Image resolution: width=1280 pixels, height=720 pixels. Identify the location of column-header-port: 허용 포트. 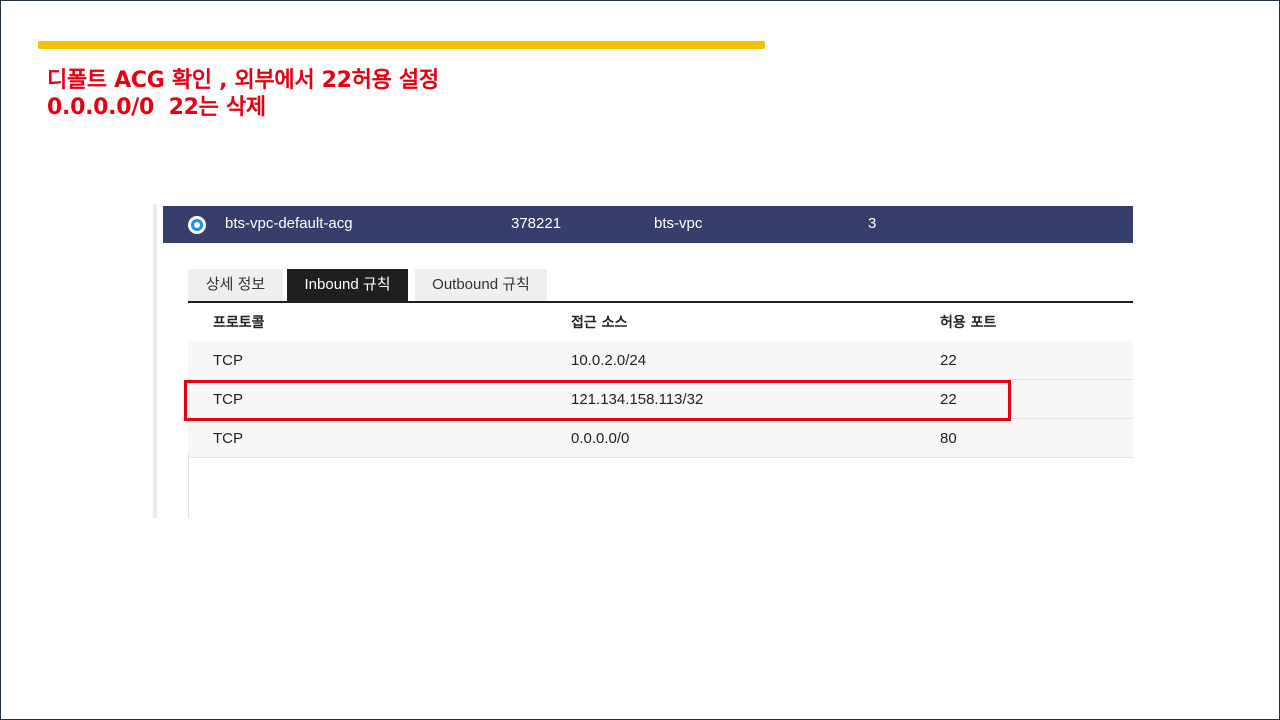
(1036, 322).